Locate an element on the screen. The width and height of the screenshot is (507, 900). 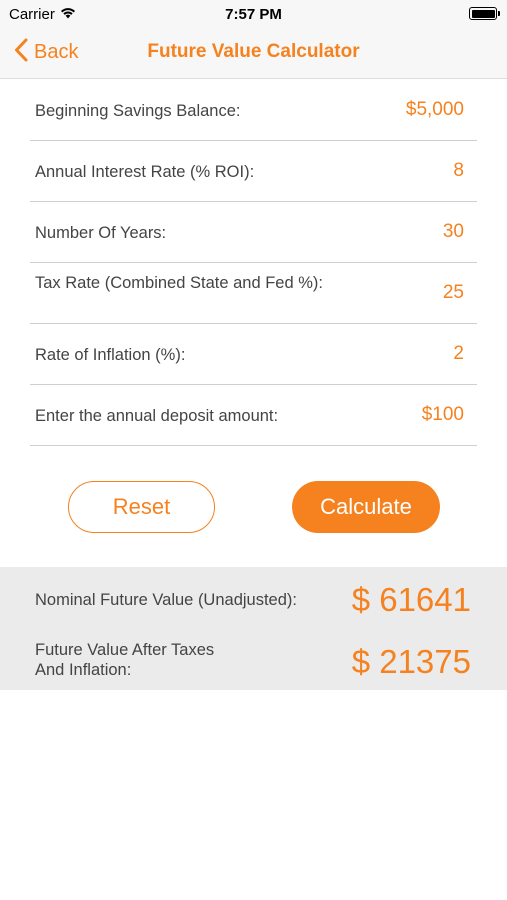
navigation-bar: Back Future Value Calculator is located at coordinates (253, 53).